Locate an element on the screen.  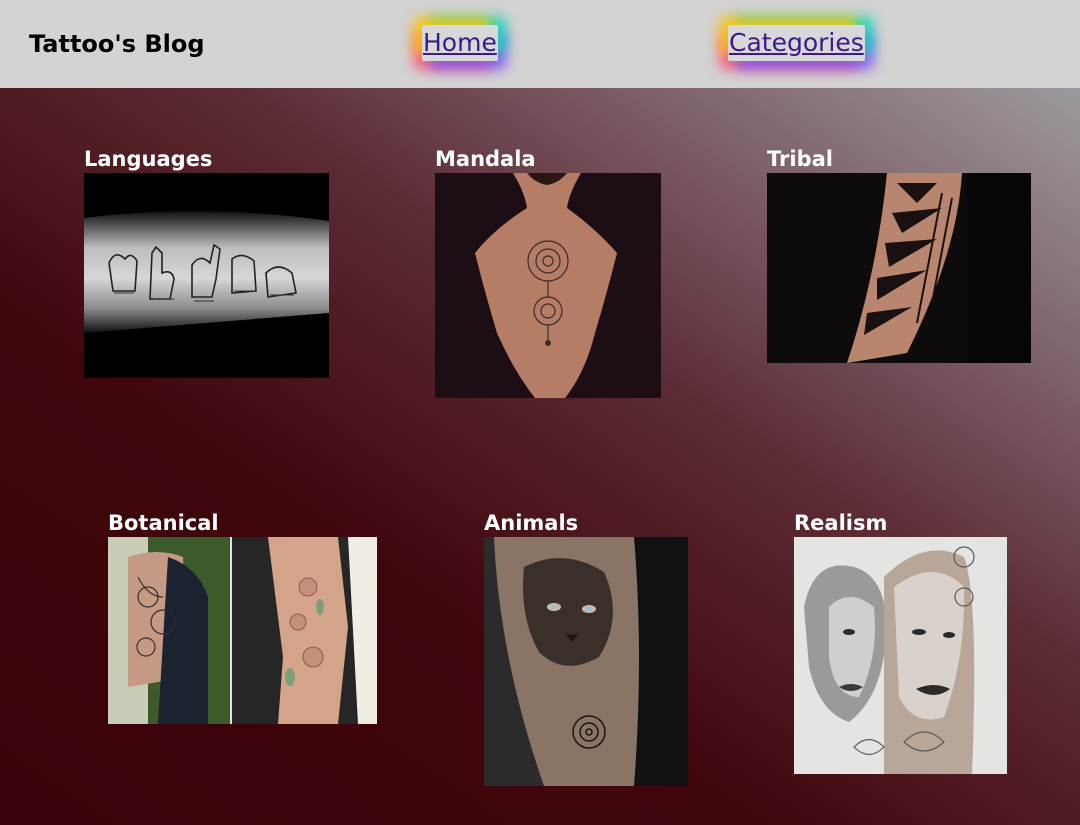
category-title-languages: Languages is located at coordinates (148, 159).